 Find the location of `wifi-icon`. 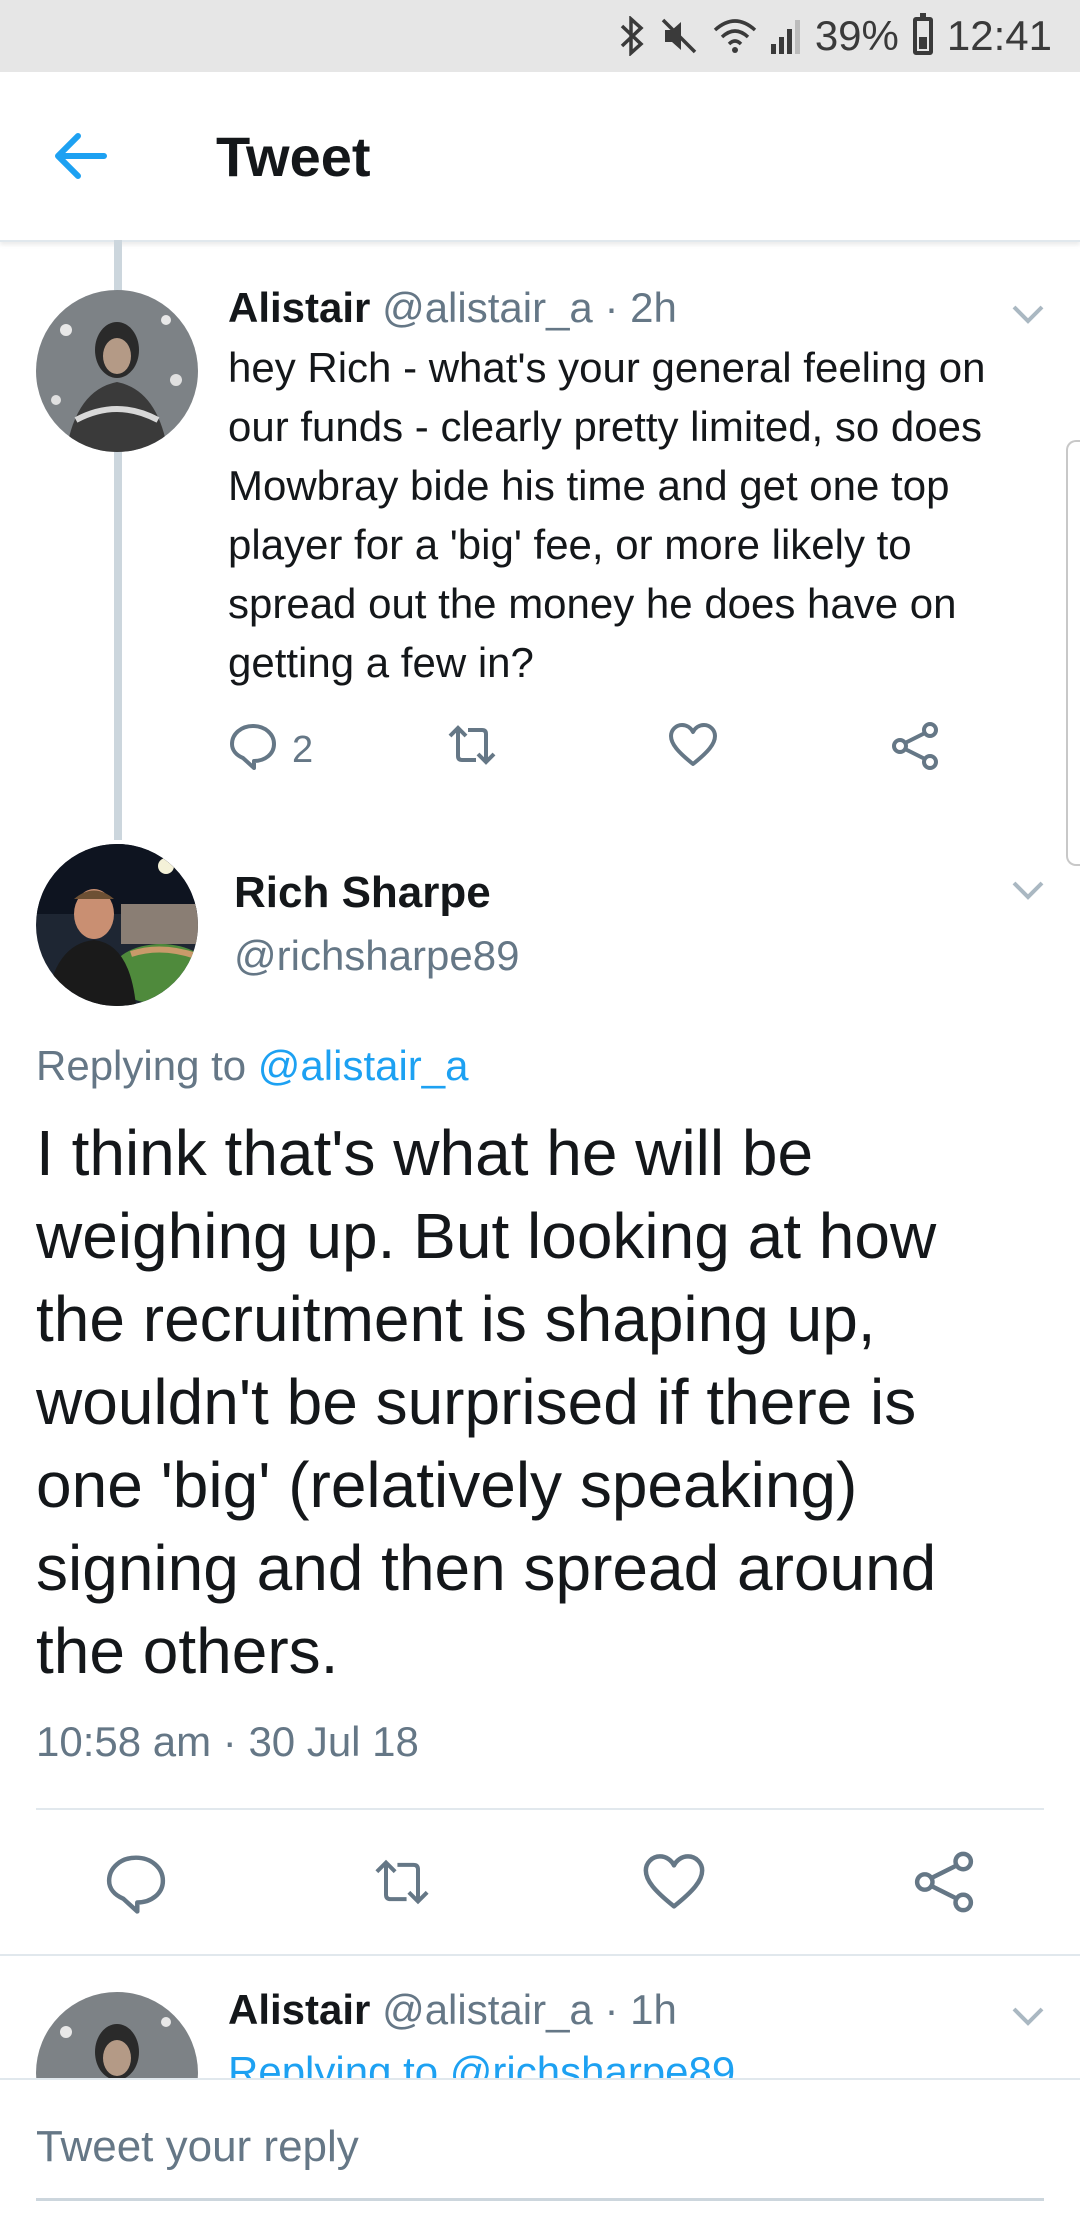

wifi-icon is located at coordinates (735, 36).